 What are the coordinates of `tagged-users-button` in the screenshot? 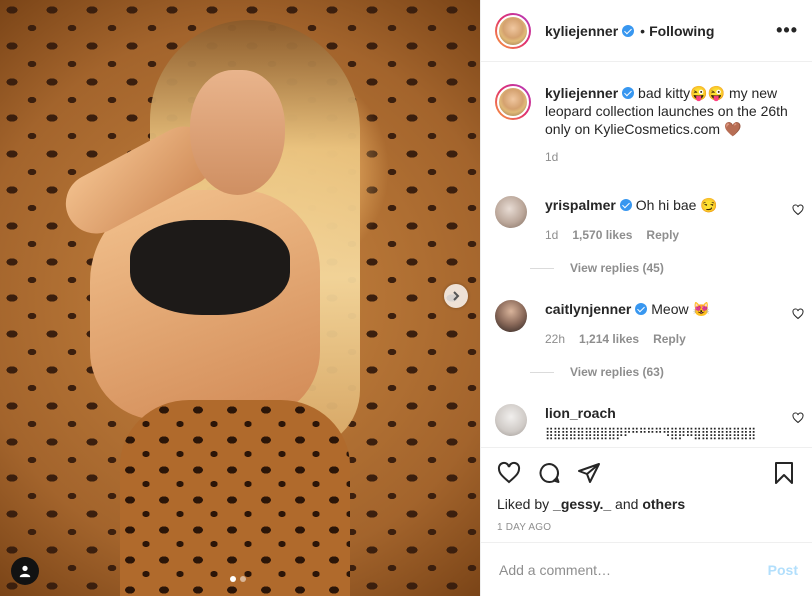 It's located at (25, 571).